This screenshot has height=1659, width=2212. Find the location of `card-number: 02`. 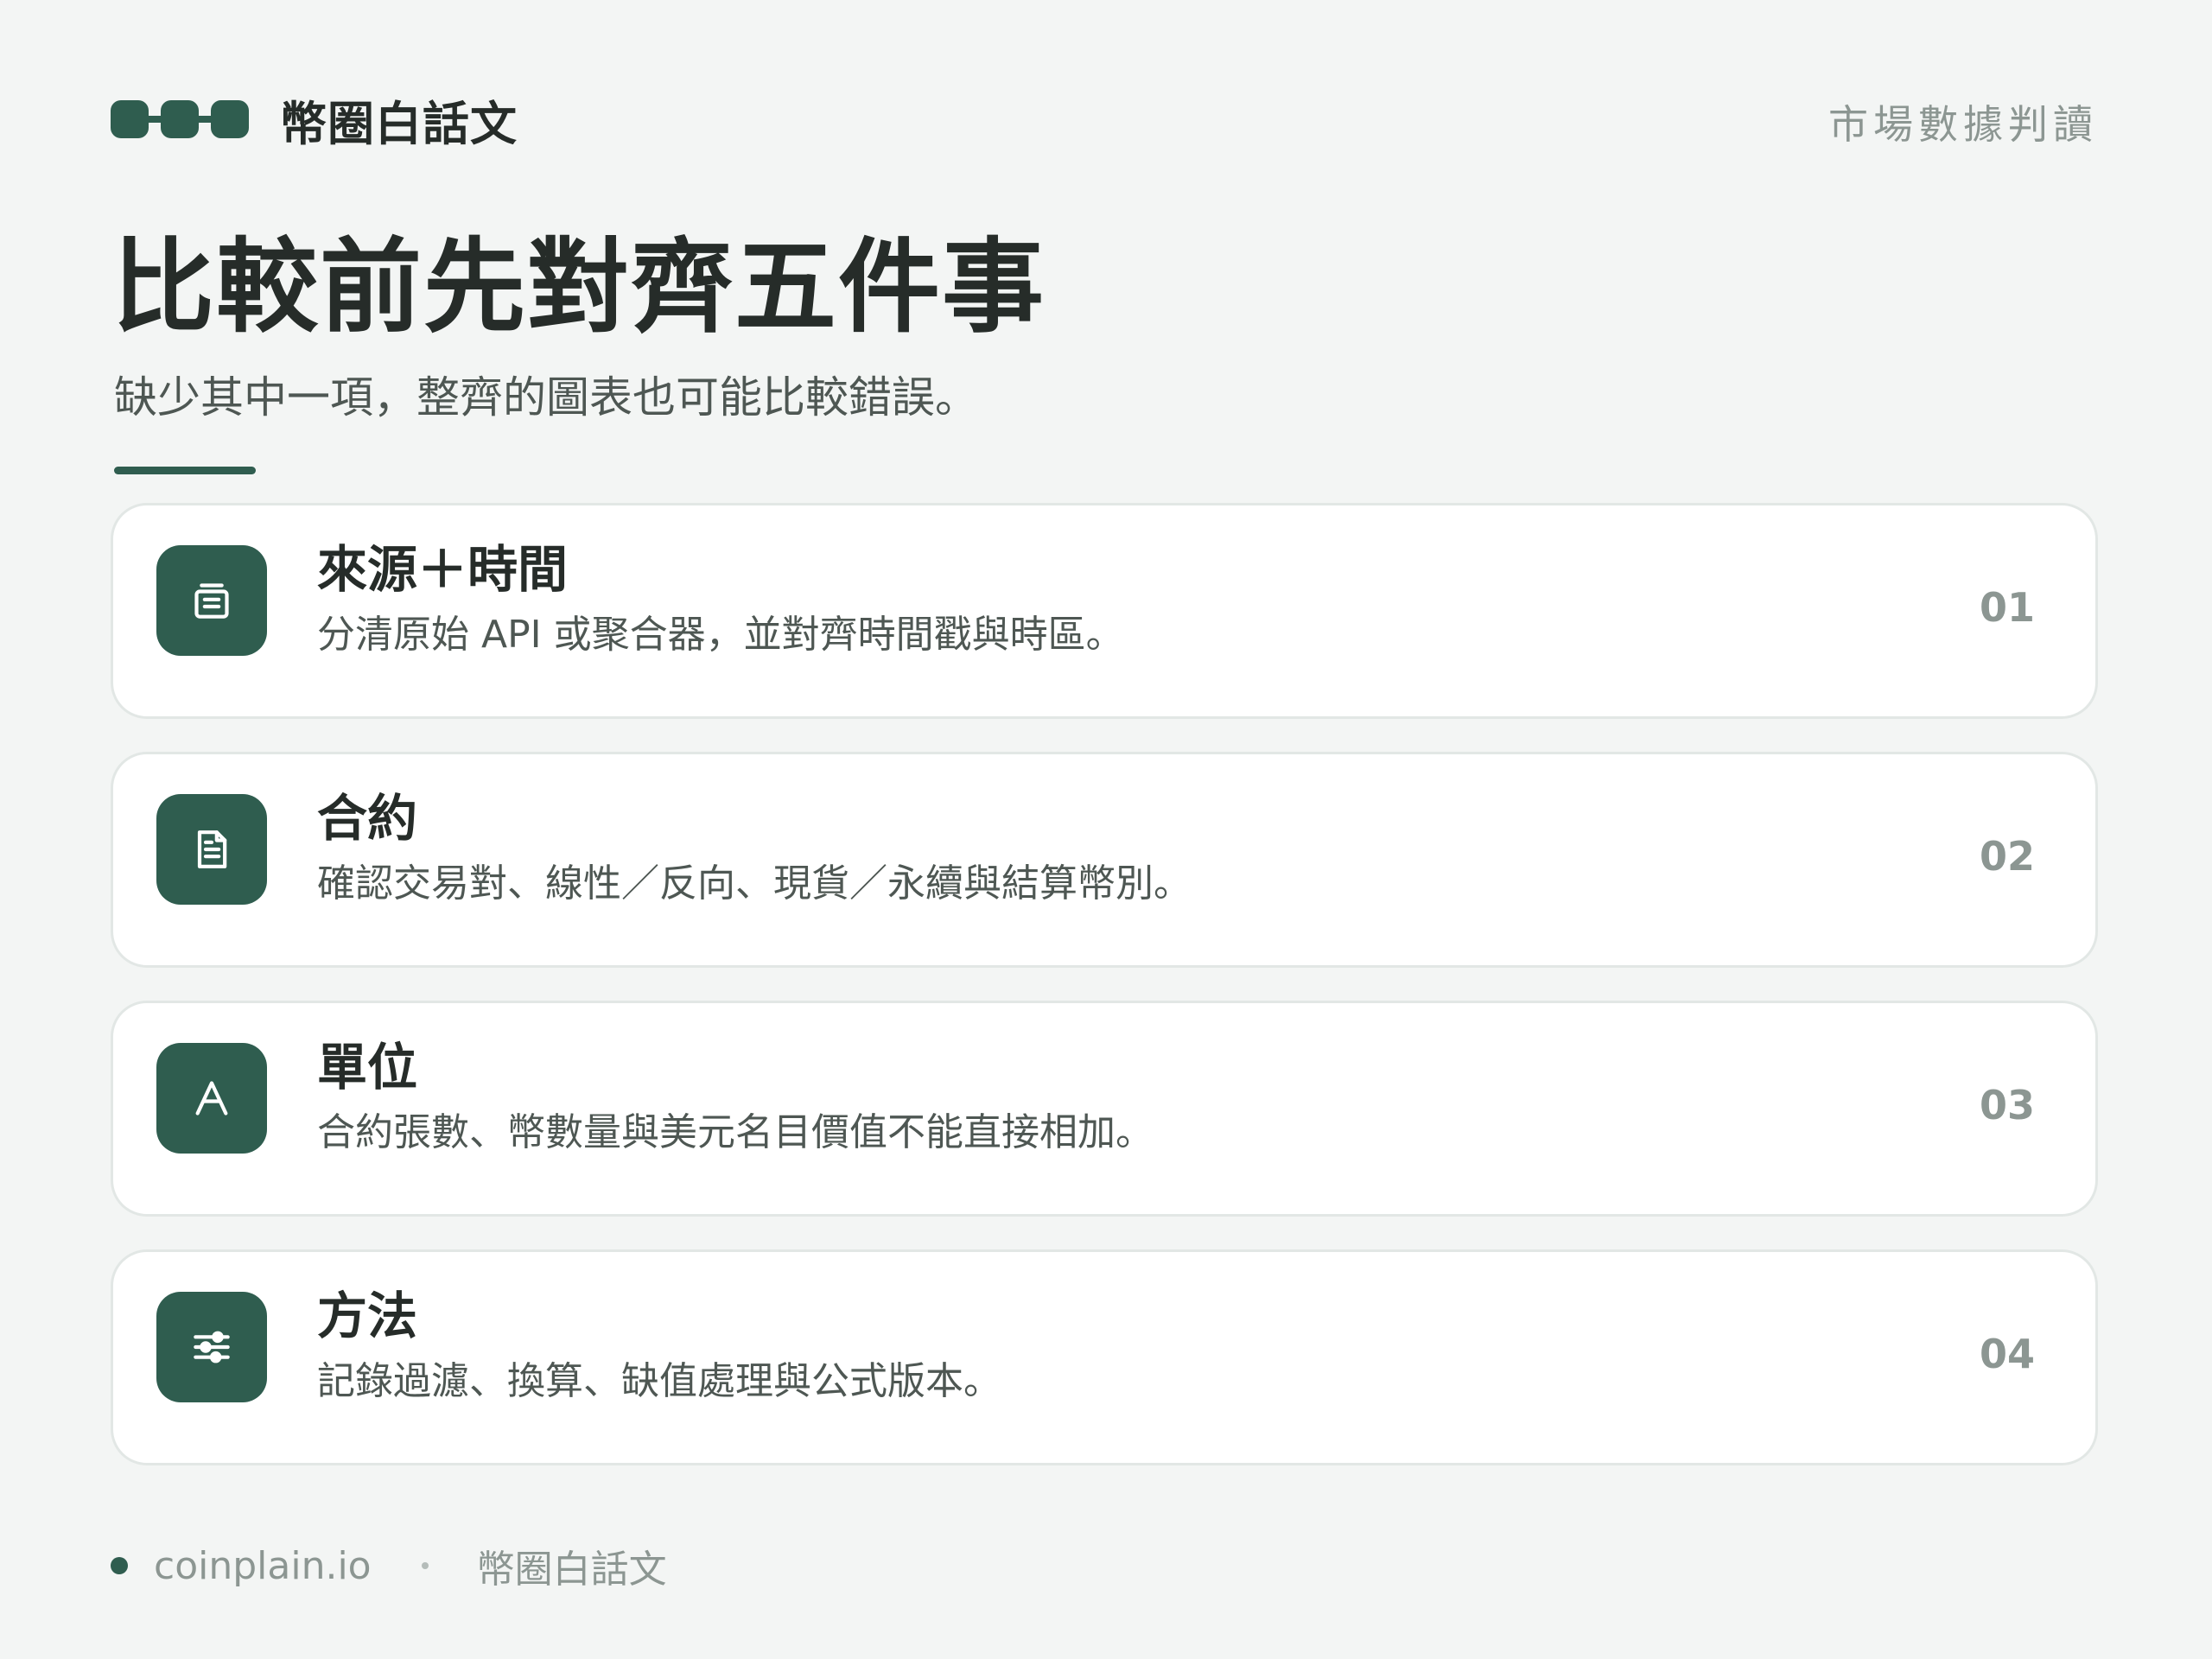

card-number: 02 is located at coordinates (2007, 856).